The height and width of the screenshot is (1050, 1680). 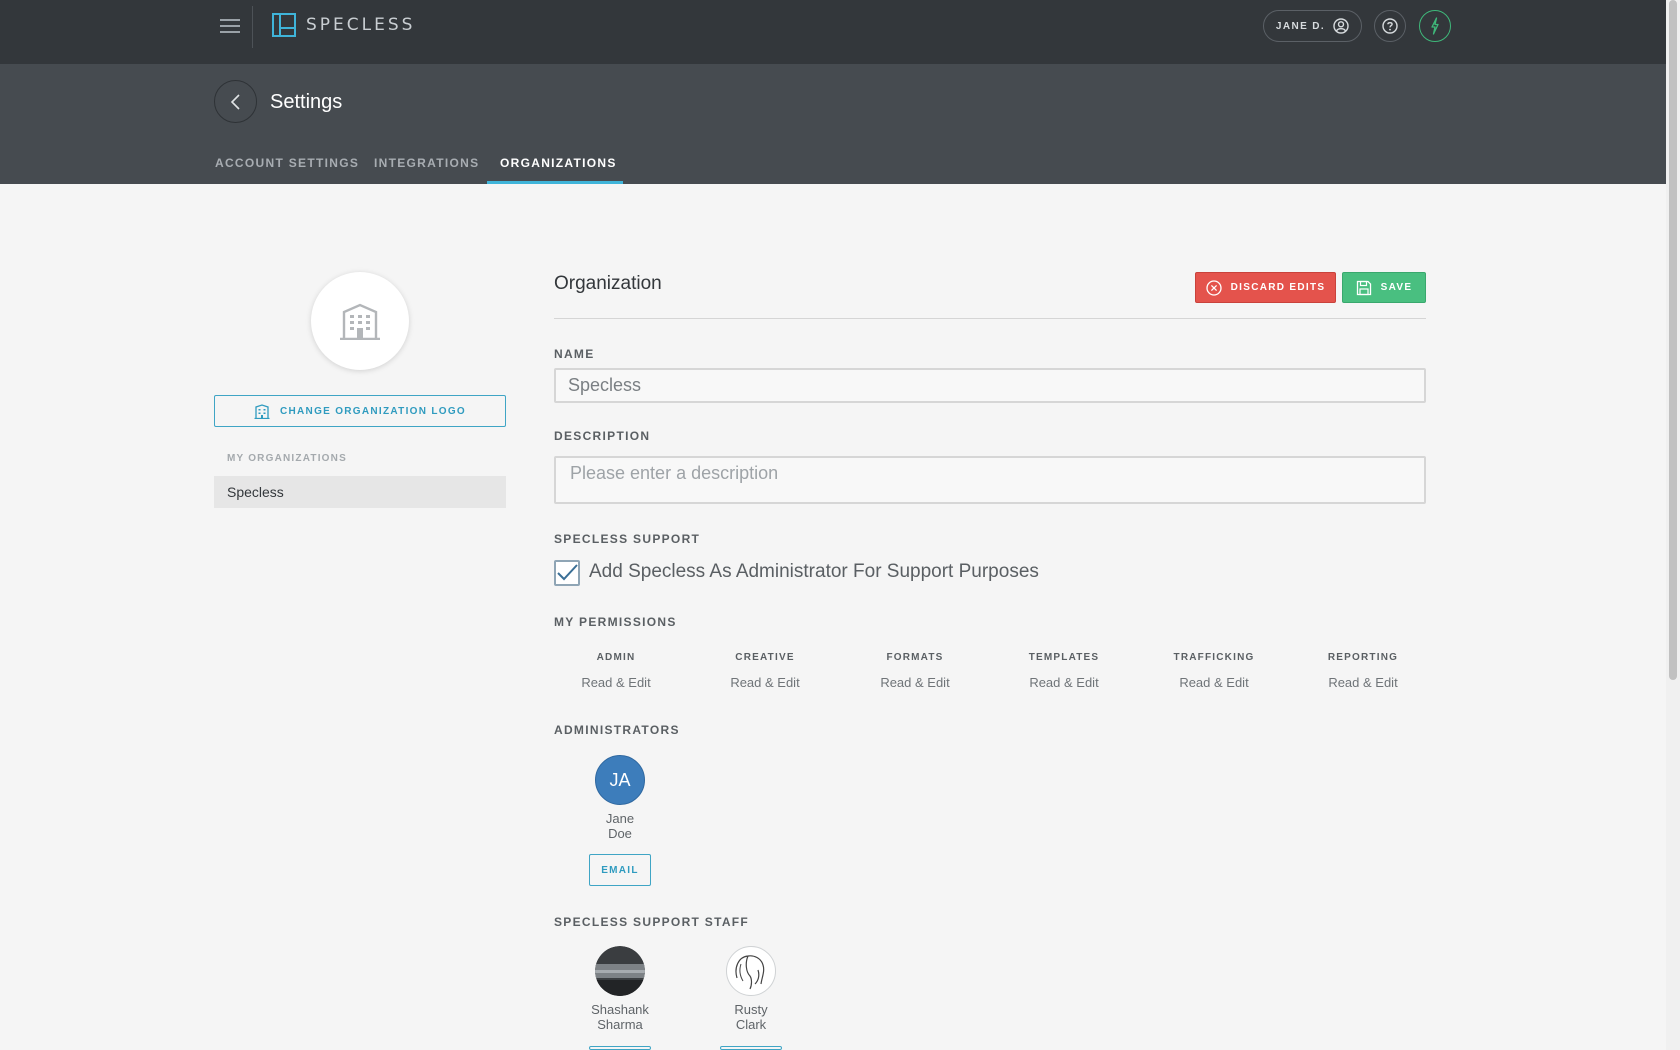 I want to click on description-label: DESCRIPTION, so click(x=602, y=436).